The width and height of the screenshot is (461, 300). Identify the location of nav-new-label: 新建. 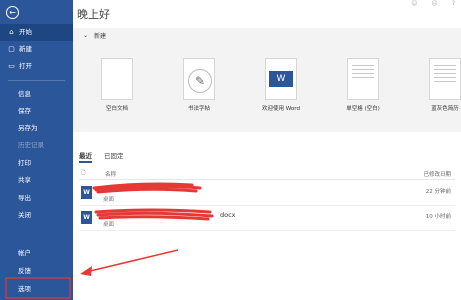
(25, 49).